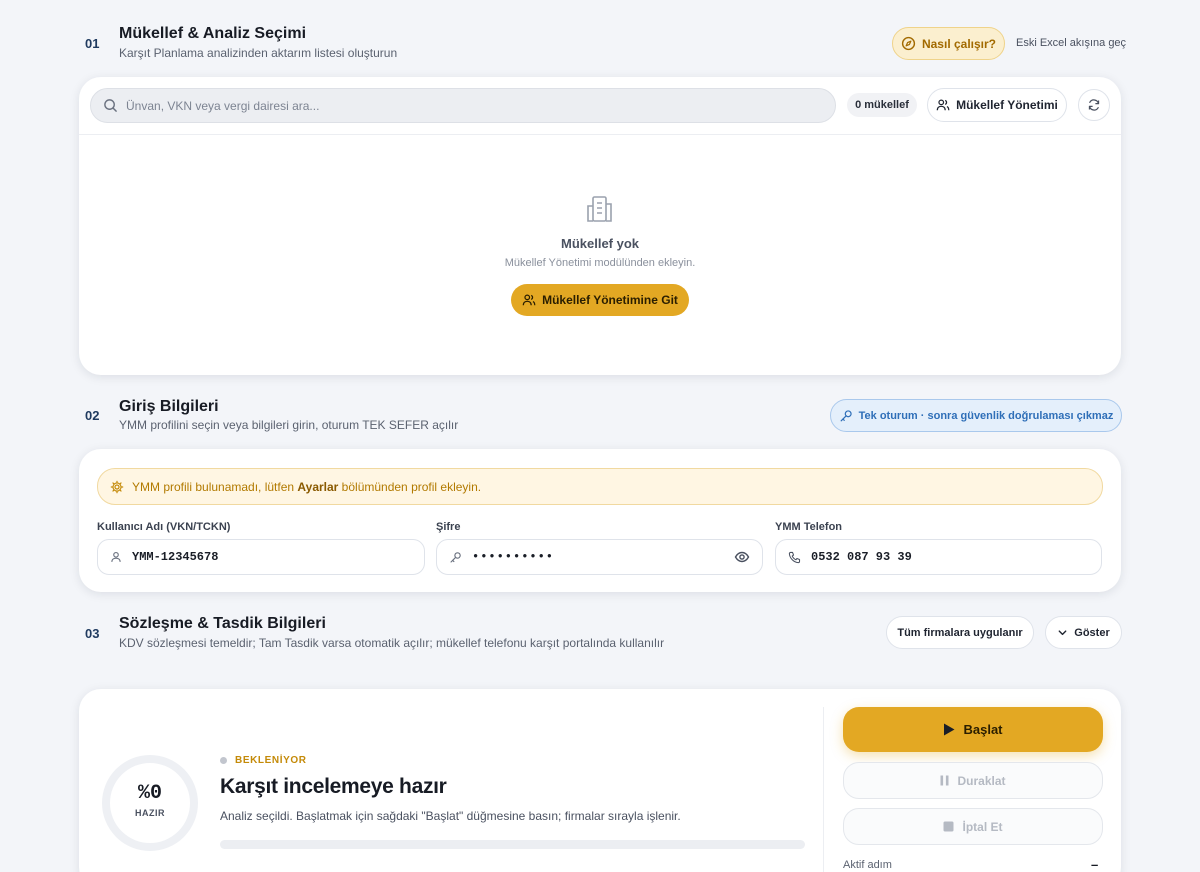  I want to click on warning-text-pre: YMM profili bulunamadı, lütfen, so click(215, 486).